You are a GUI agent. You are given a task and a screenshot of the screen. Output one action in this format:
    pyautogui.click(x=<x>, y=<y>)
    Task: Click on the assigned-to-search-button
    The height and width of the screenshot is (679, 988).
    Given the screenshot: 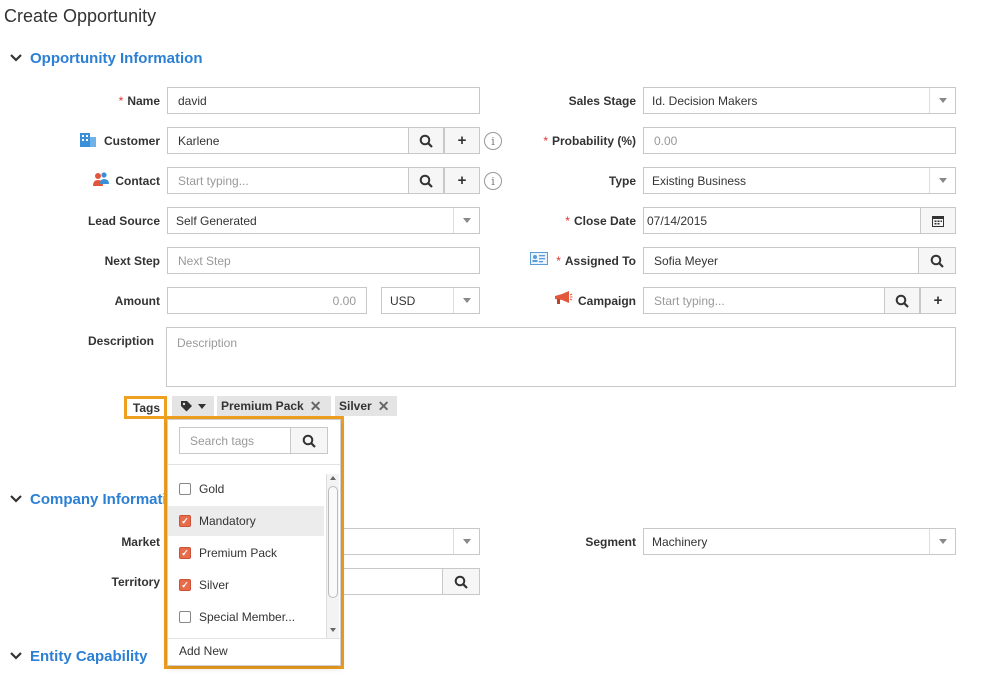 What is the action you would take?
    pyautogui.click(x=937, y=260)
    